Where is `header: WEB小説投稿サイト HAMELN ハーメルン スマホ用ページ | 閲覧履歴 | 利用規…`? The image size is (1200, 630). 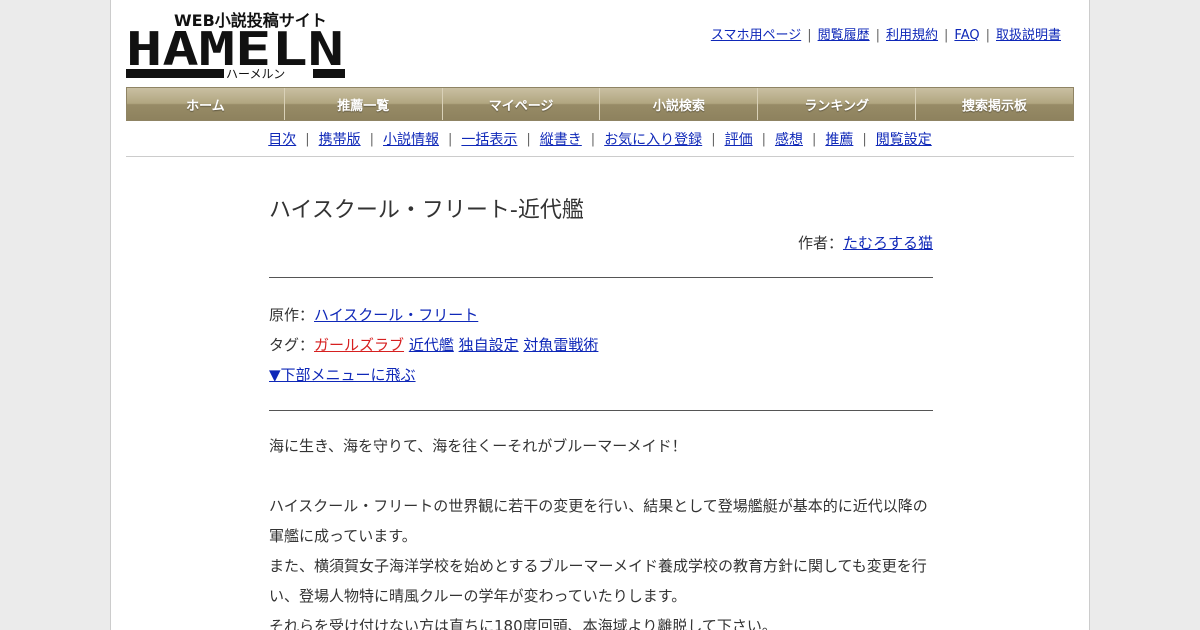
header: WEB小説投稿サイト HAMELN ハーメルン スマホ用ページ | 閲覧履歴 | 利用規… is located at coordinates (600, 43).